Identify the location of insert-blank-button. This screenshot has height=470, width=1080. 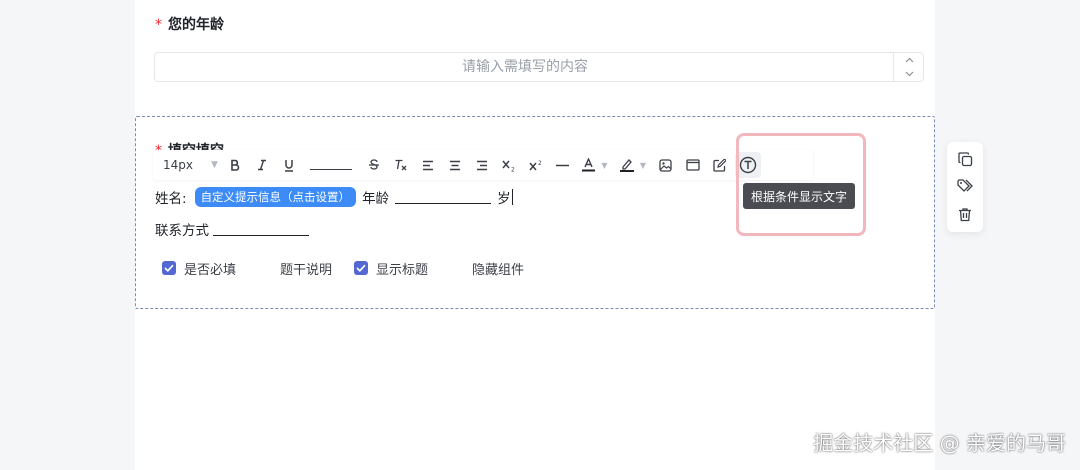
(331, 165).